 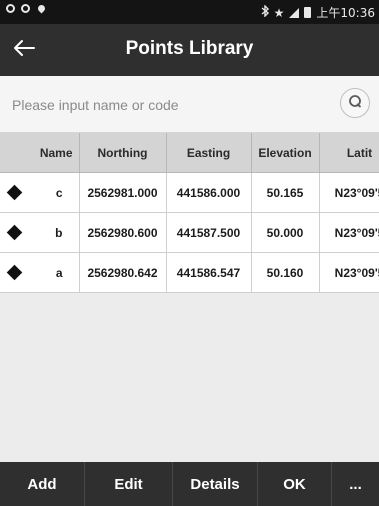 I want to click on cell-elevation: 50.000, so click(x=285, y=232).